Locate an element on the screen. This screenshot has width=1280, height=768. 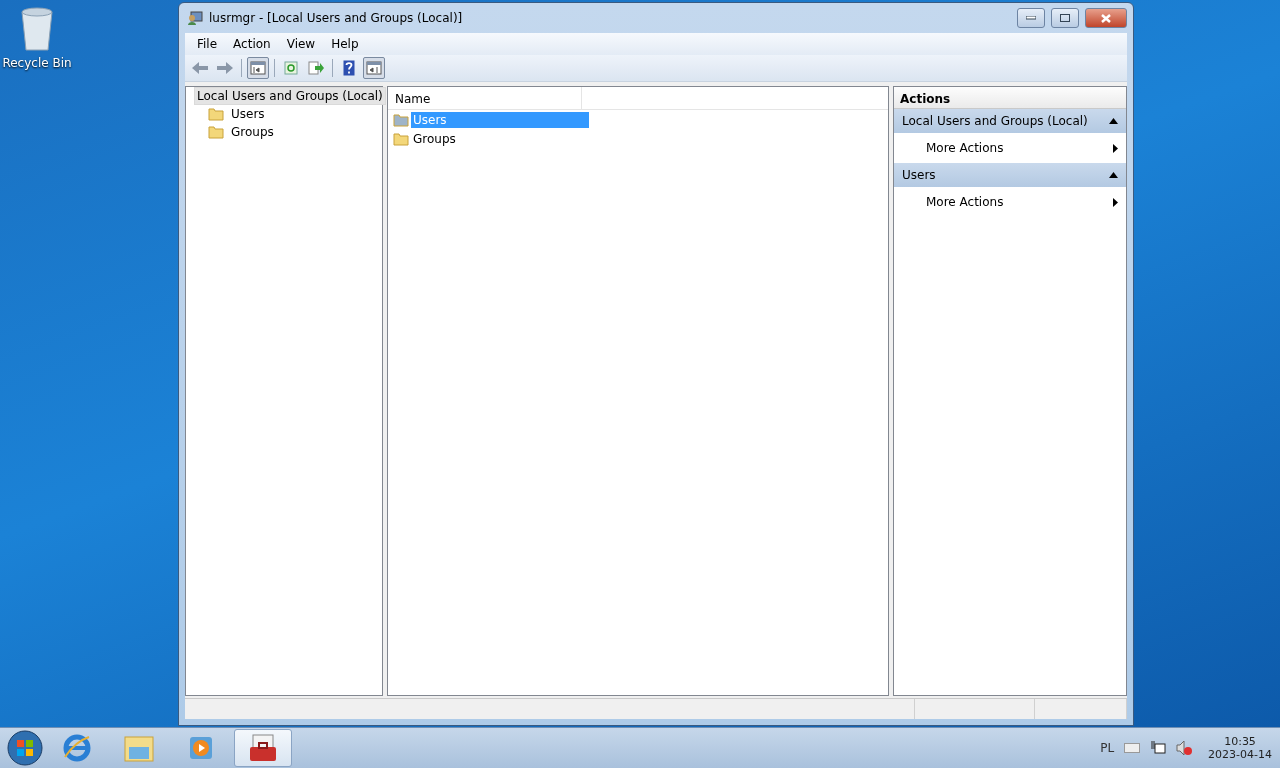
minimize-button is located at coordinates (1031, 18).